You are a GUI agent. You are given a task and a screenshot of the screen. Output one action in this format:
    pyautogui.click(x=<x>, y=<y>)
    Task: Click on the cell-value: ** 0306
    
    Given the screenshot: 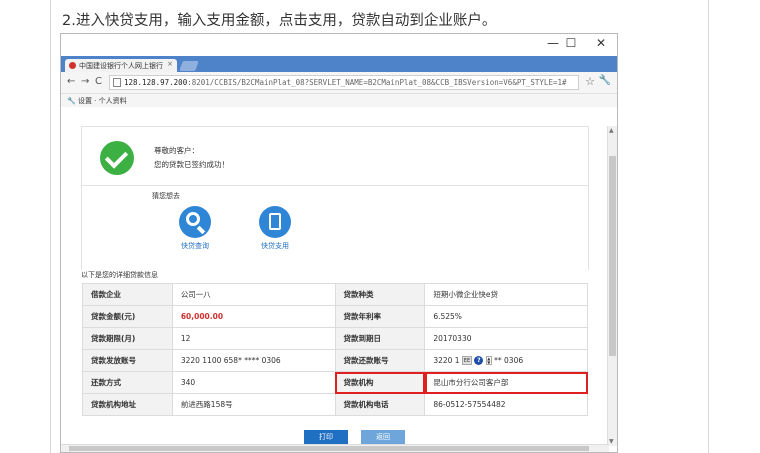 What is the action you would take?
    pyautogui.click(x=509, y=360)
    